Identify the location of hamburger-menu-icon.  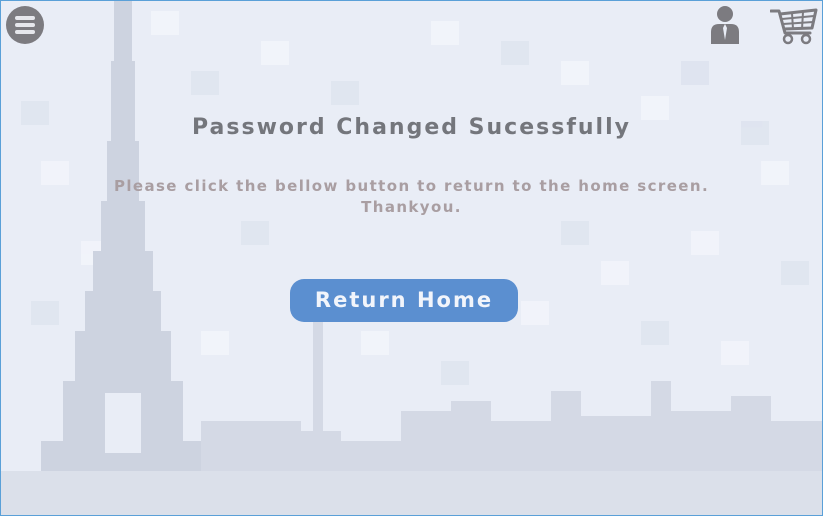
(25, 25).